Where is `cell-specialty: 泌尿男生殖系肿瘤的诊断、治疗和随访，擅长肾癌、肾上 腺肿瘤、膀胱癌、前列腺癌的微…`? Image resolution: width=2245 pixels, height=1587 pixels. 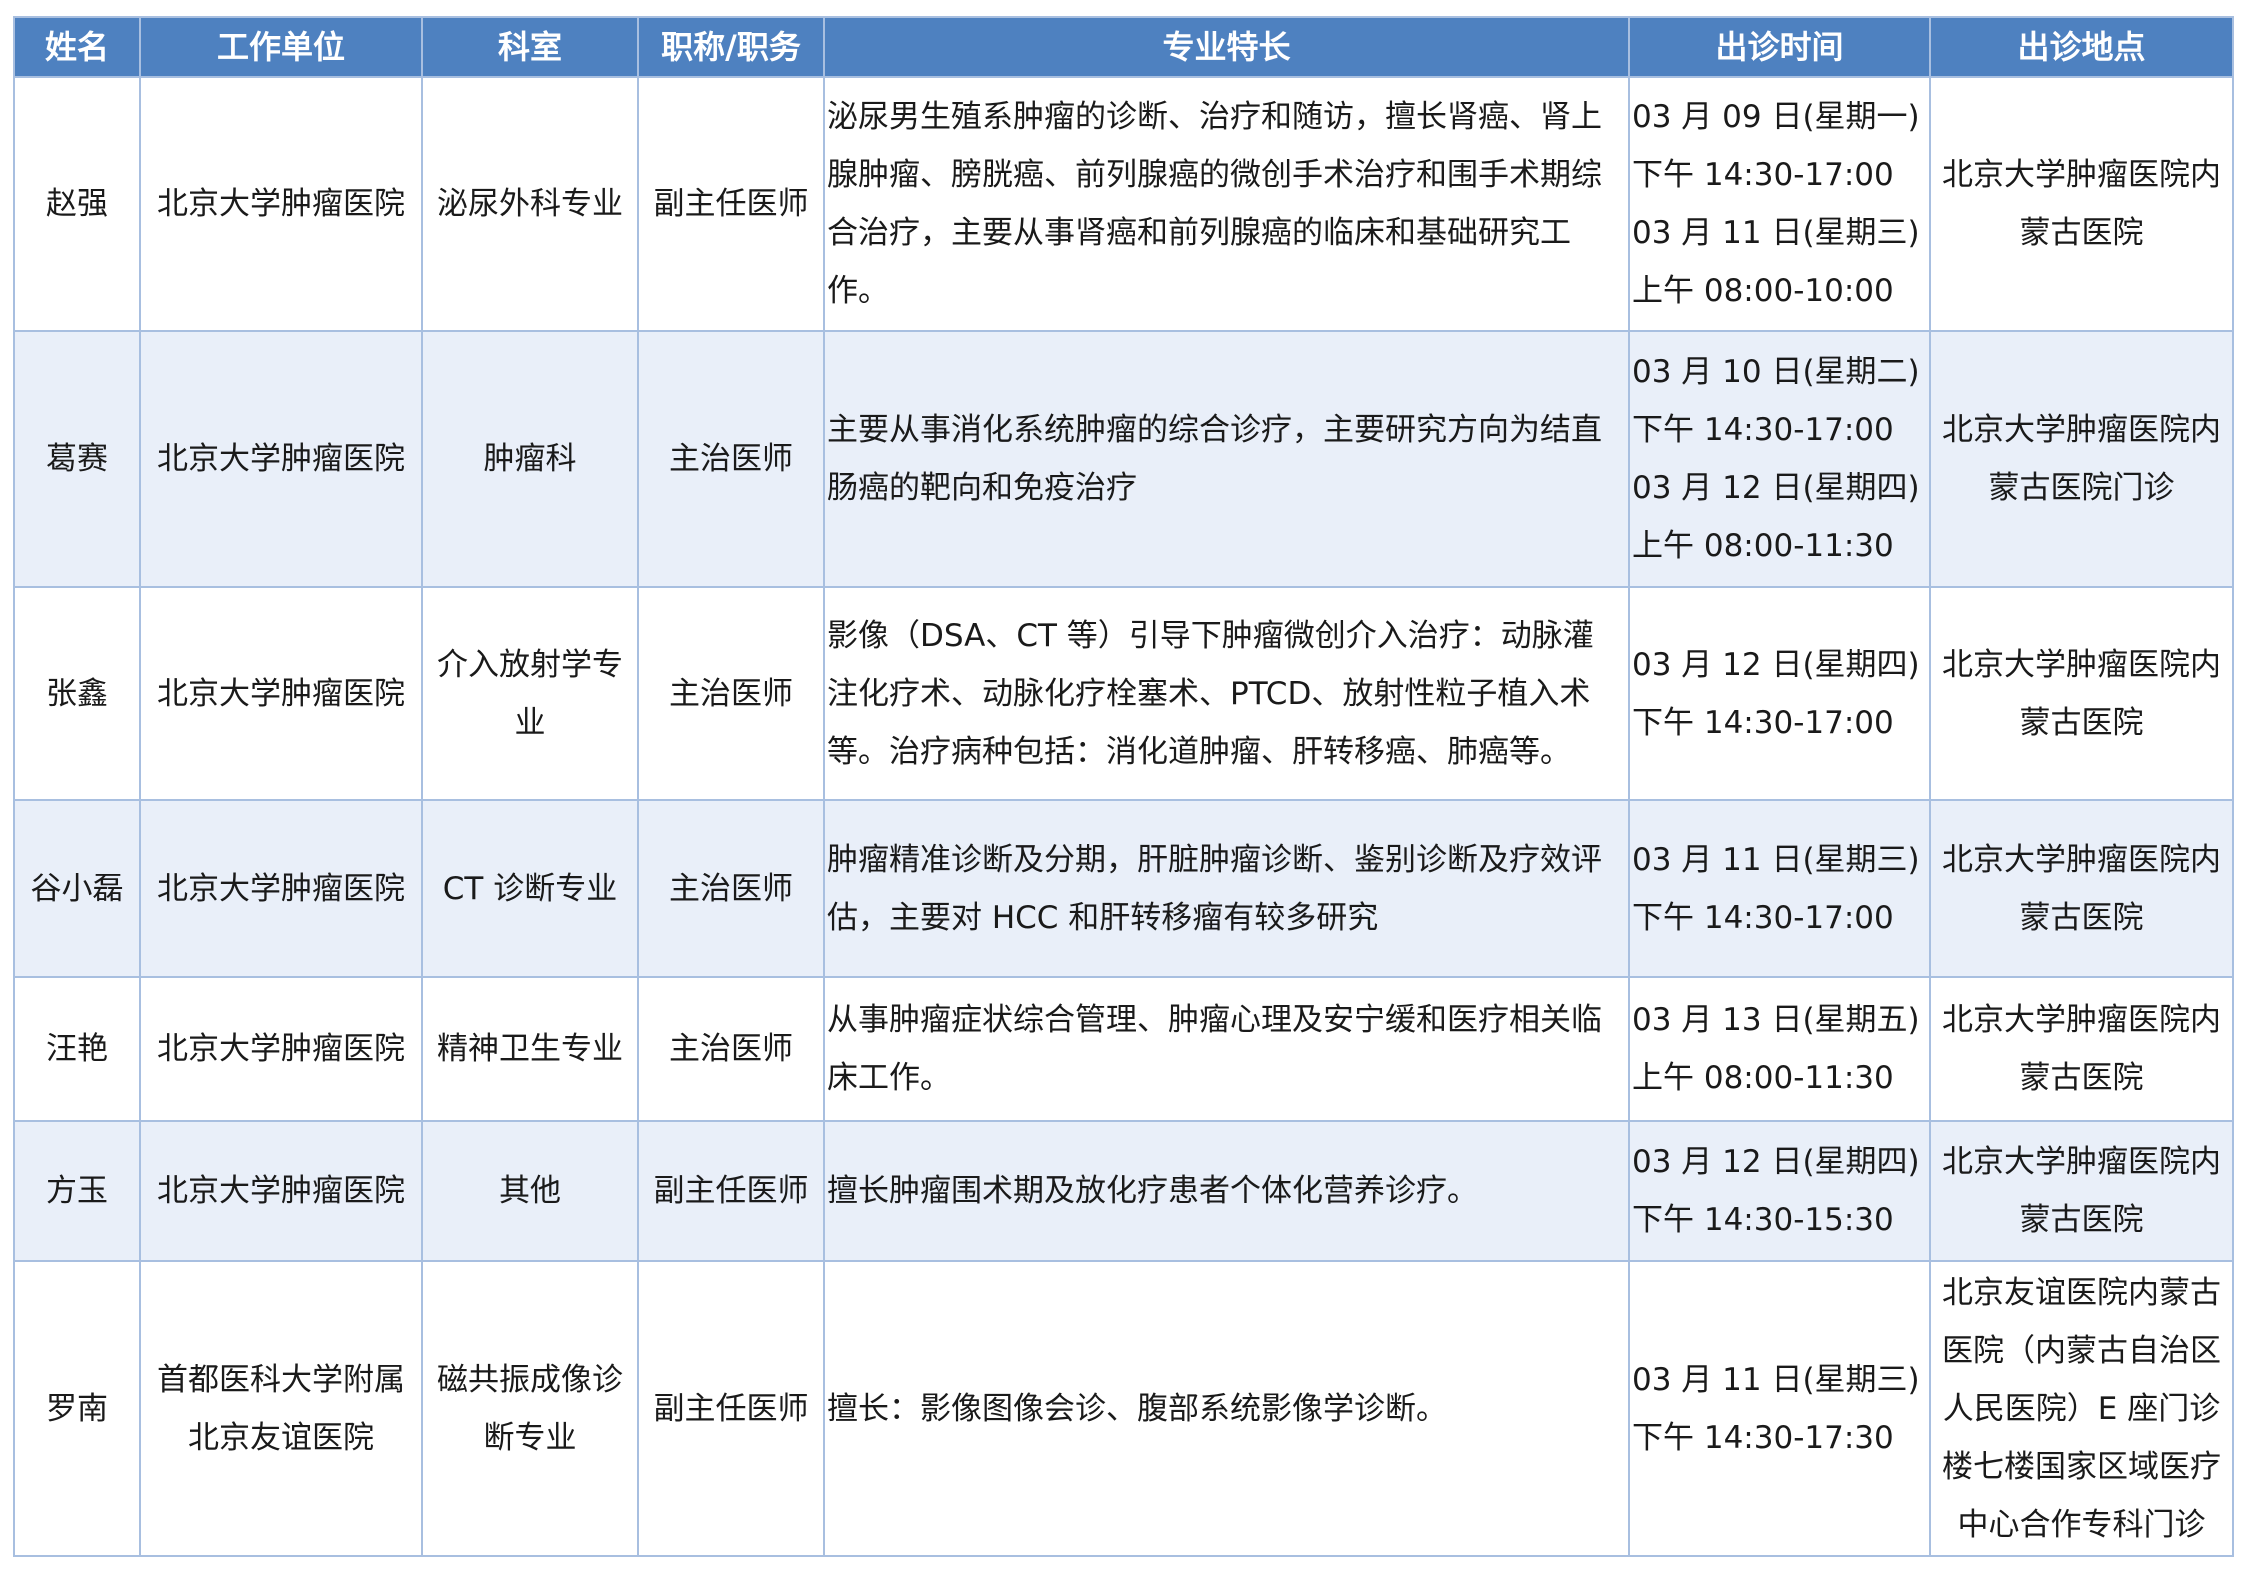
cell-specialty: 泌尿男生殖系肿瘤的诊断、治疗和随访，擅长肾癌、肾上 腺肿瘤、膀胱癌、前列腺癌的微… is located at coordinates (1226, 204).